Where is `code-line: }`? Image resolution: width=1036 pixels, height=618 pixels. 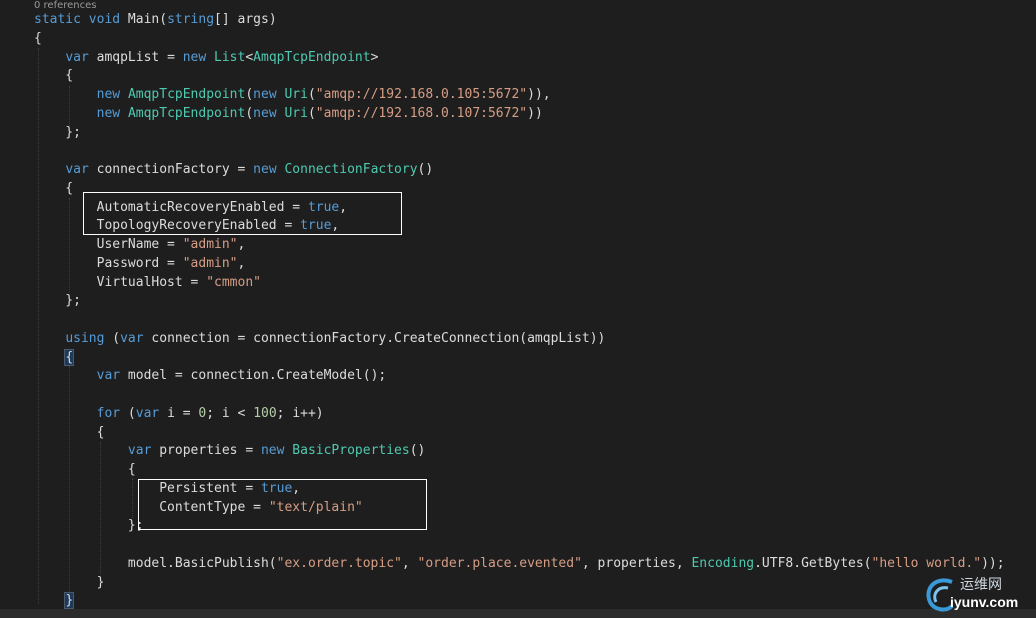
code-line: } is located at coordinates (54, 601).